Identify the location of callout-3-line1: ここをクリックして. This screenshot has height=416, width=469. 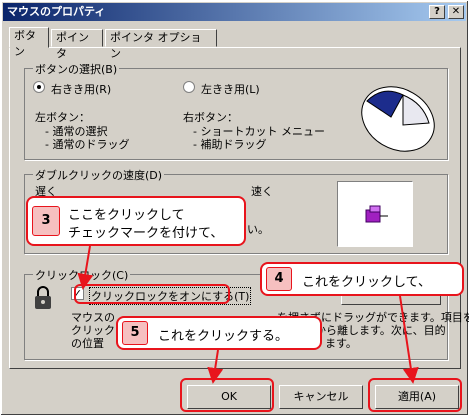
(126, 215).